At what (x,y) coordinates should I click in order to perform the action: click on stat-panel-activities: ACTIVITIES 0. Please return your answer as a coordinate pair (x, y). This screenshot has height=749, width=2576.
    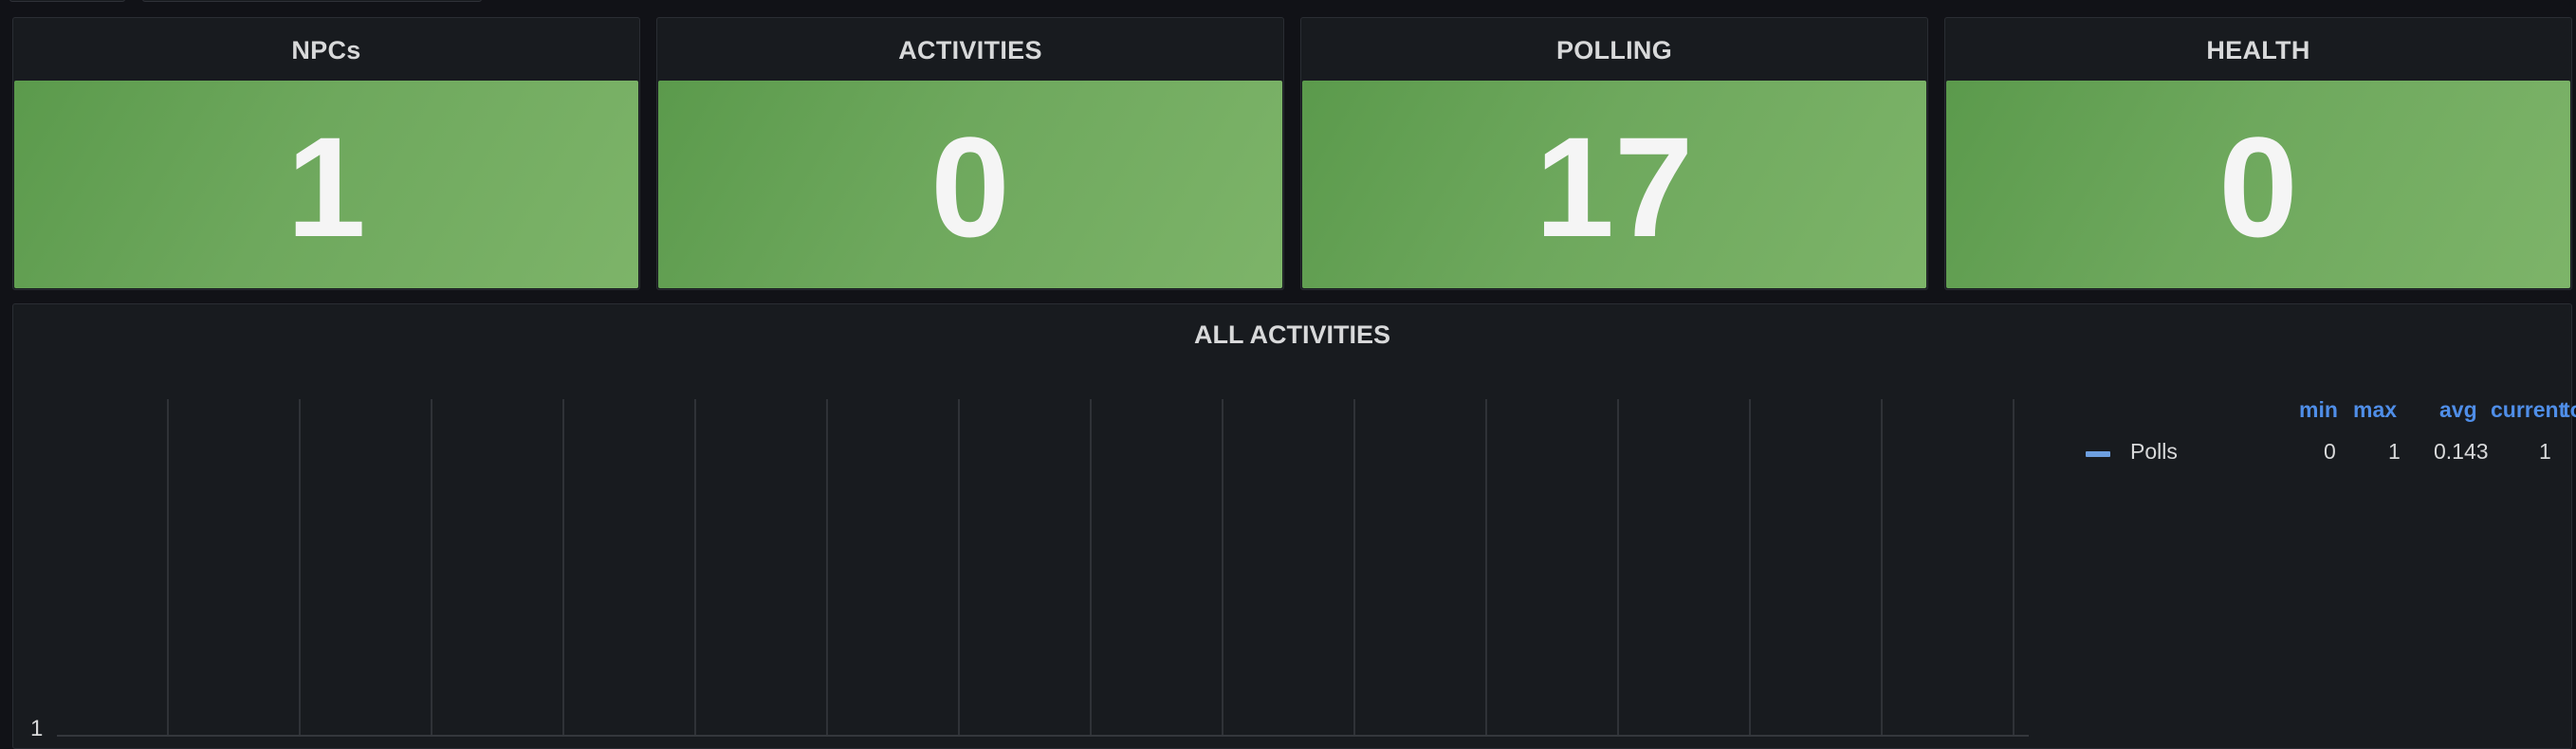
    Looking at the image, I should click on (970, 153).